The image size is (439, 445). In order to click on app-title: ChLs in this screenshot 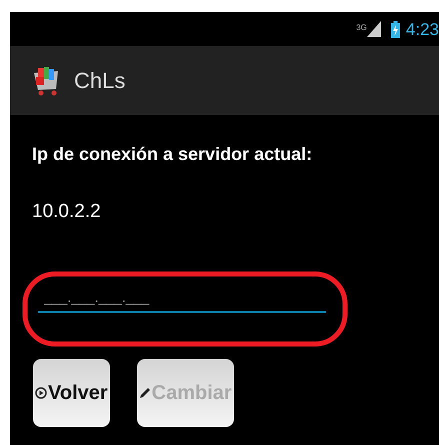, I will do `click(100, 81)`.